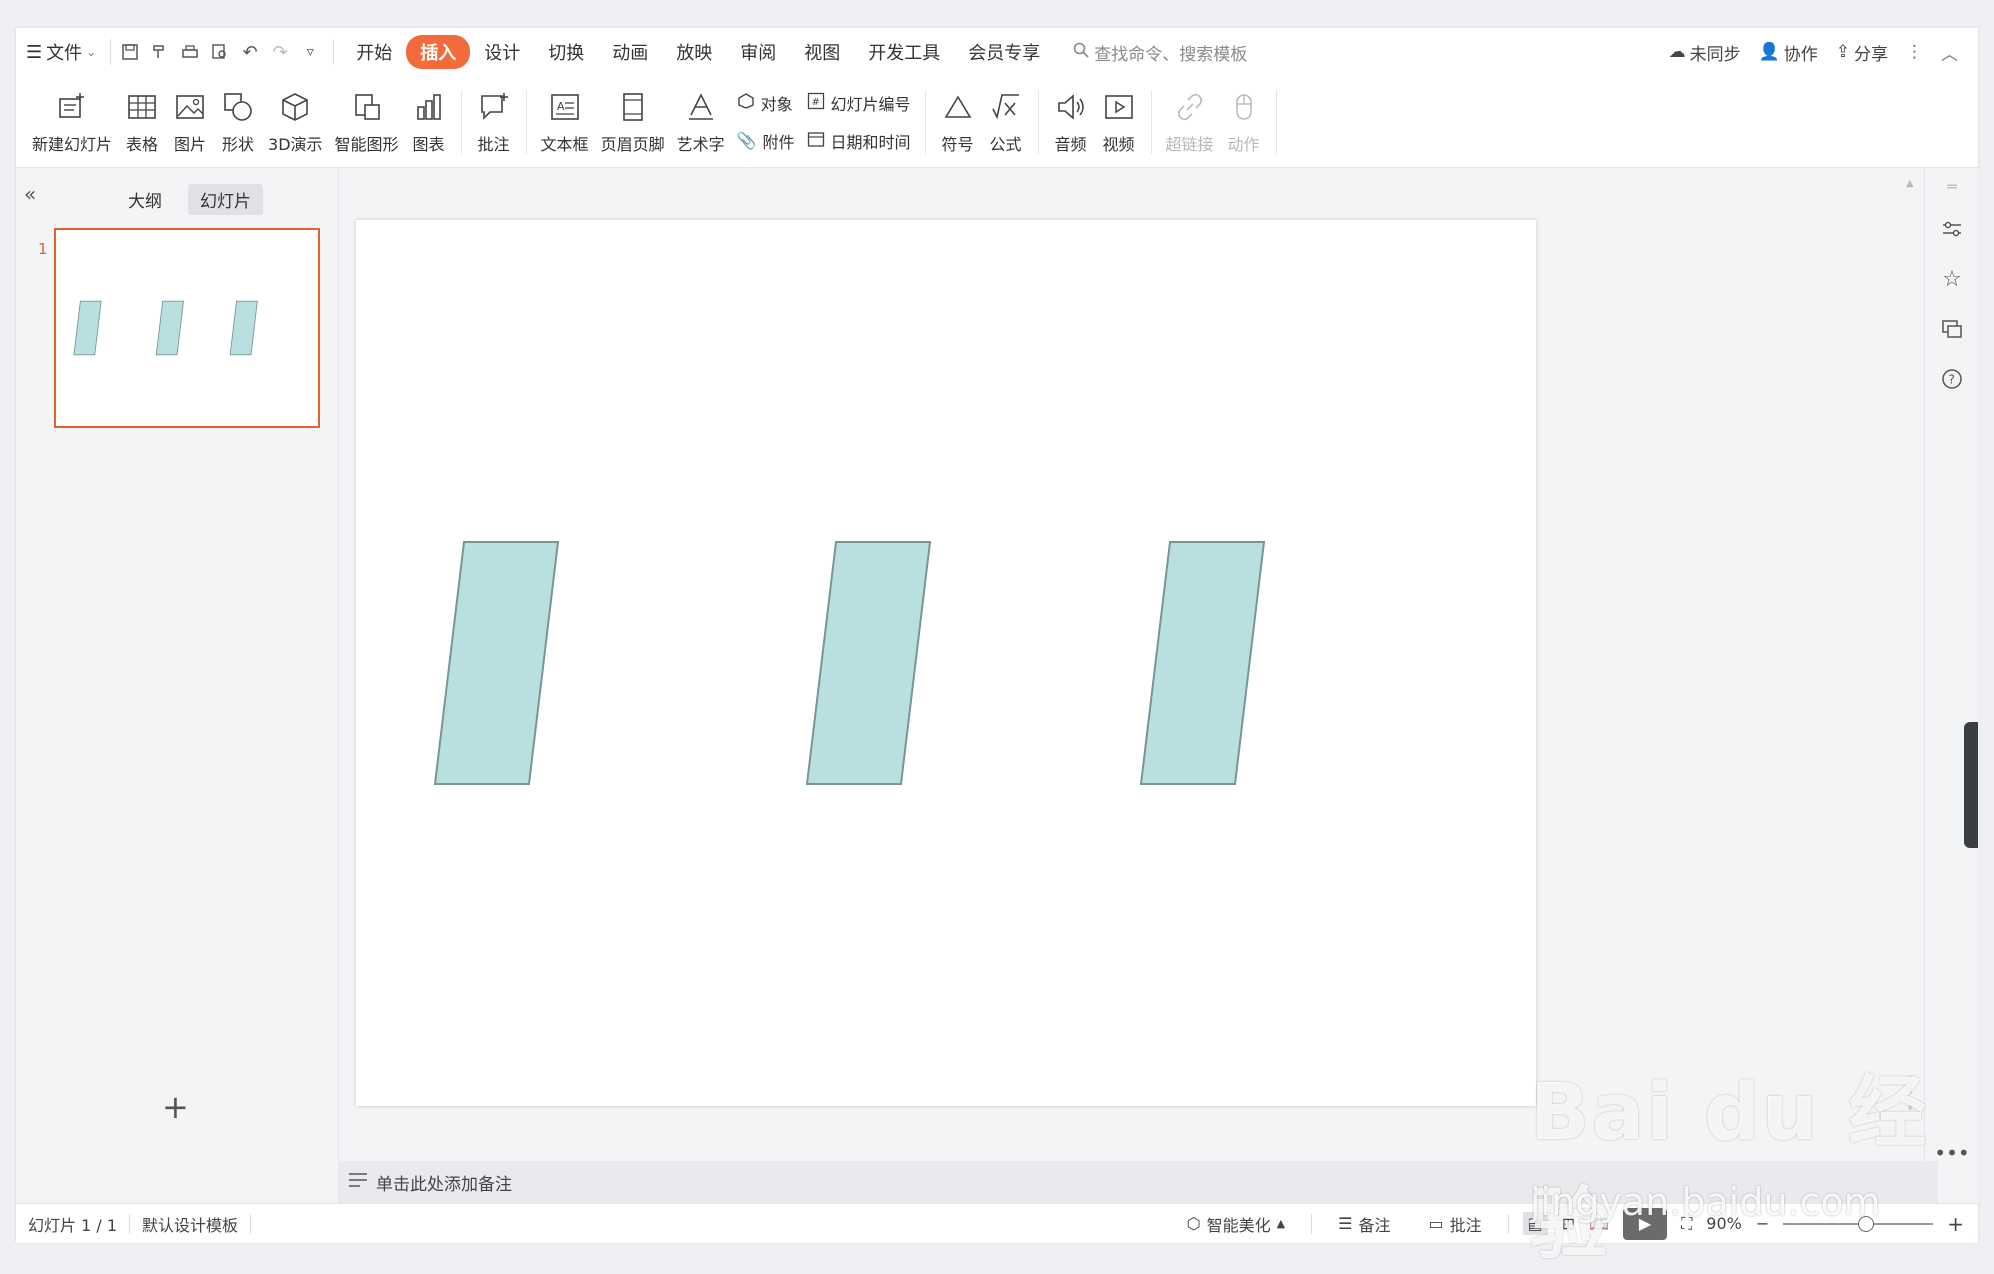  What do you see at coordinates (630, 52) in the screenshot?
I see `tab-animations: 动画` at bounding box center [630, 52].